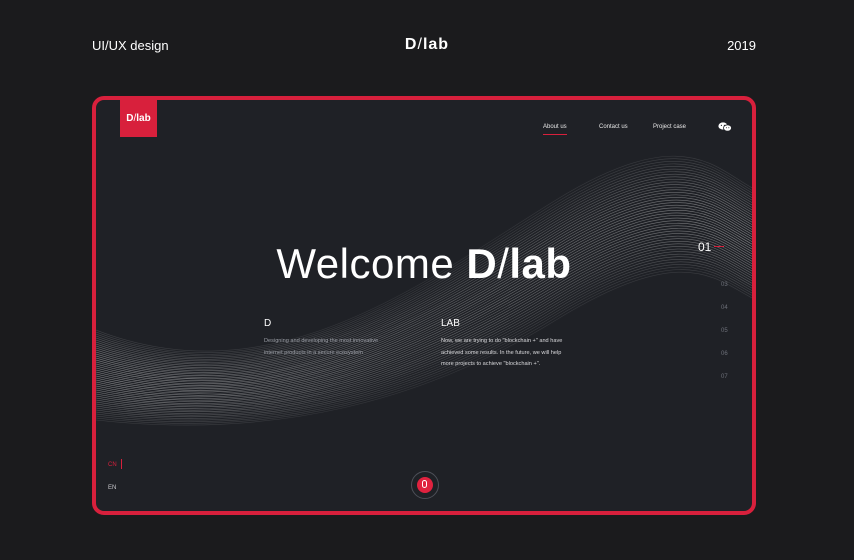 This screenshot has width=854, height=560. I want to click on brand-logo: D/lab, so click(427, 45).